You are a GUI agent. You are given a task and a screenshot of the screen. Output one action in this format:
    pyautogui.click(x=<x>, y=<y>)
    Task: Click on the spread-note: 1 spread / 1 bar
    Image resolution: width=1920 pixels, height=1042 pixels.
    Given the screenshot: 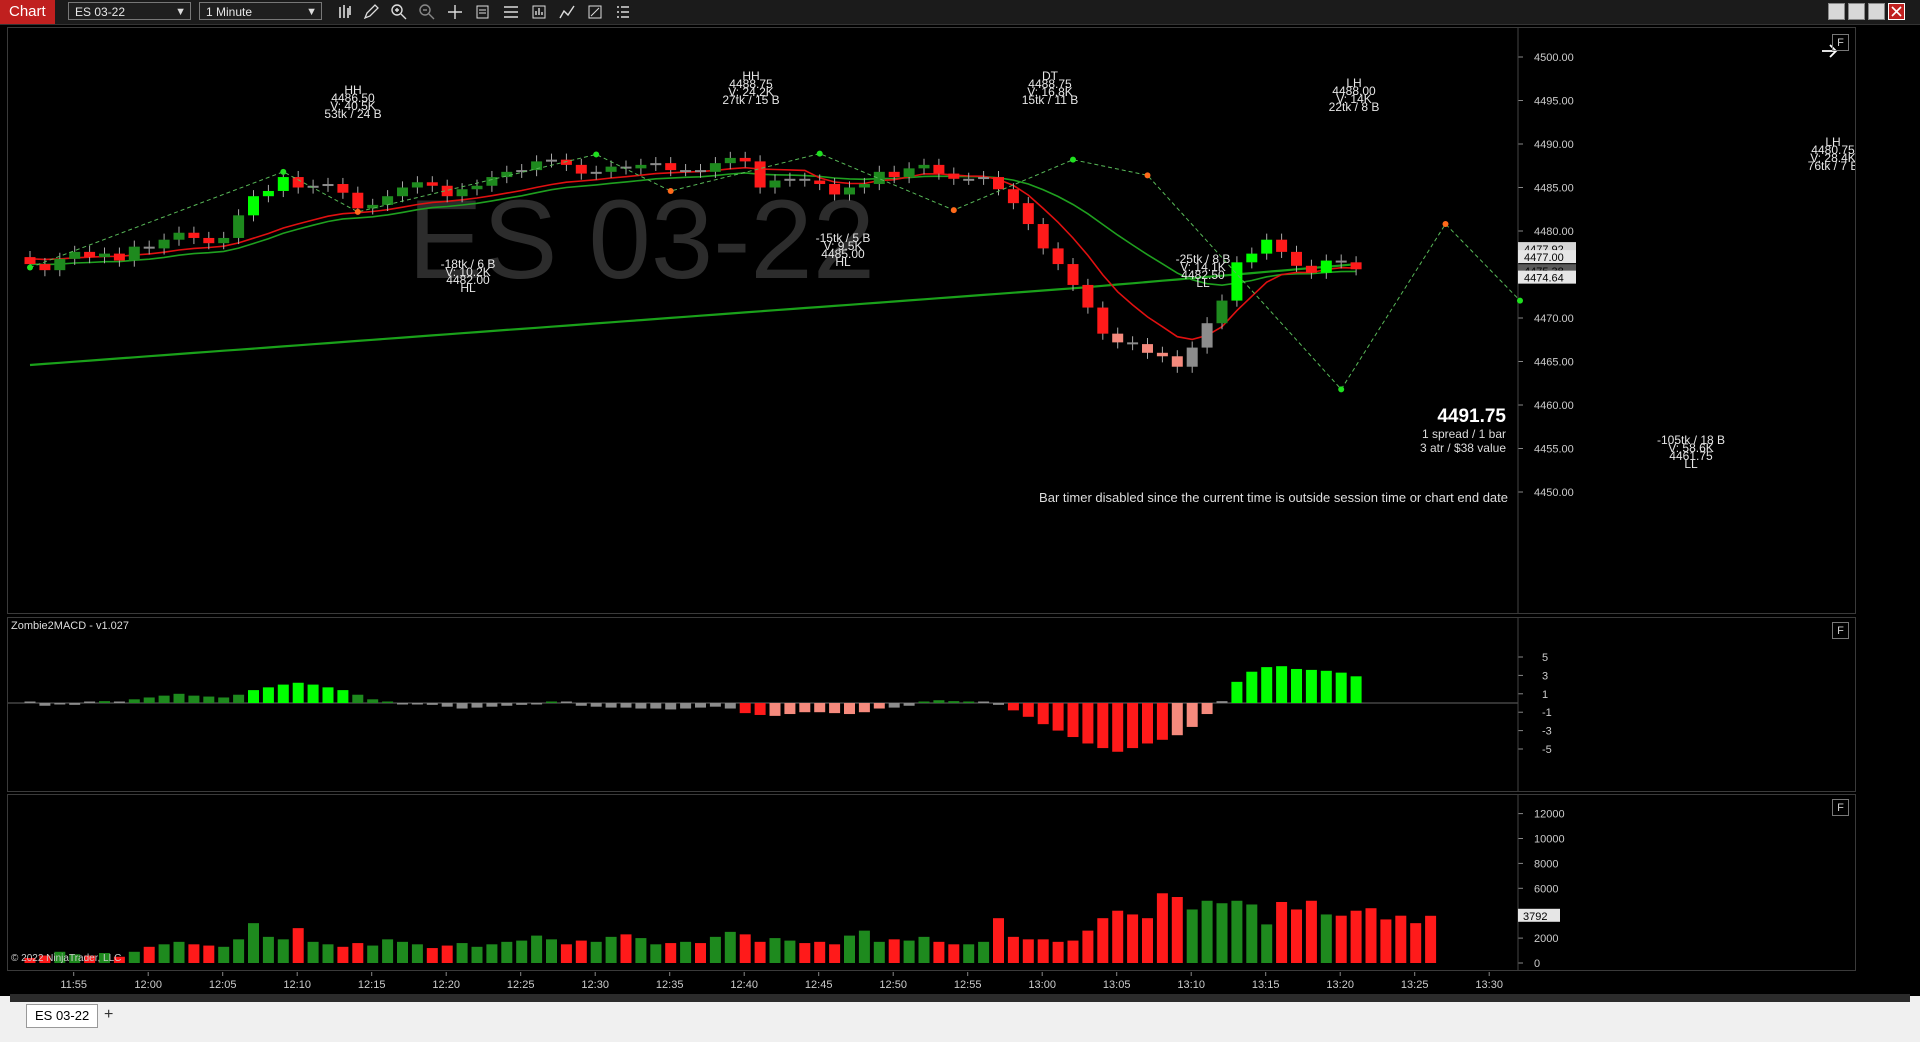 What is the action you would take?
    pyautogui.click(x=1464, y=434)
    